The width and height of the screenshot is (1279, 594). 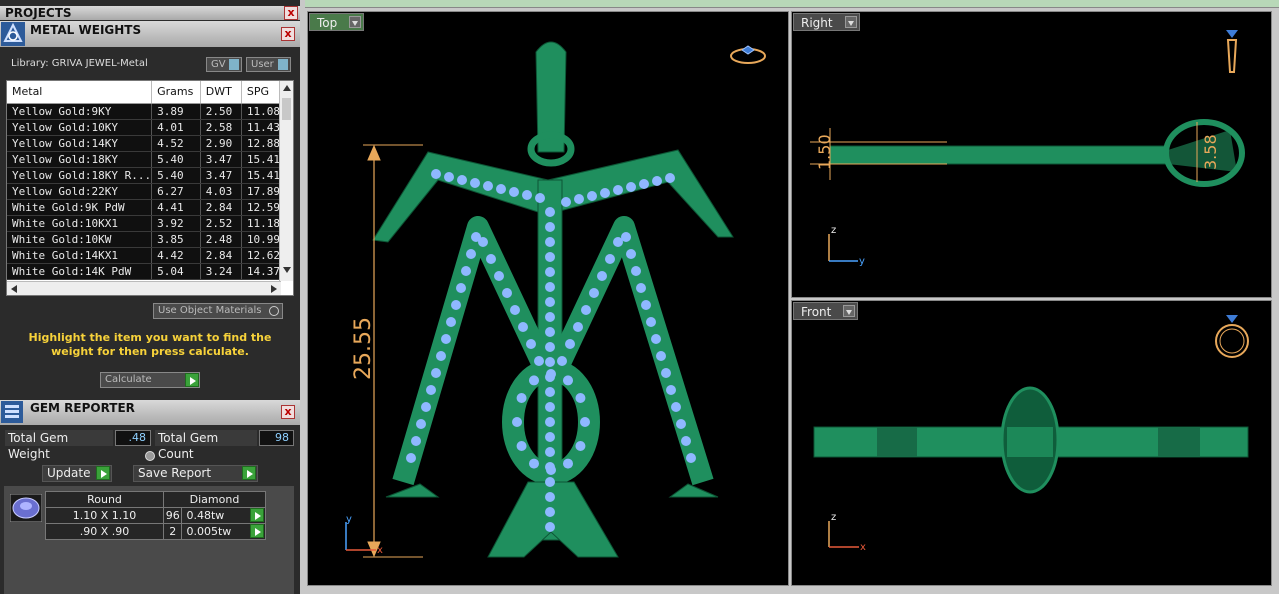 What do you see at coordinates (144, 288) in the screenshot?
I see `metal-table-hscroll` at bounding box center [144, 288].